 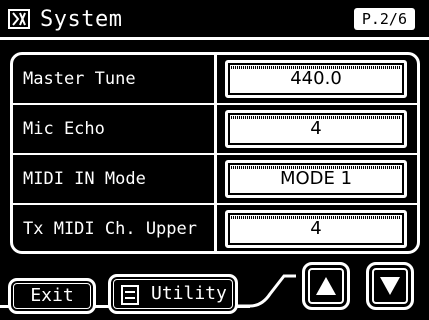 I want to click on setting-row-mic-echo: Mic Echo 4, so click(x=215, y=129).